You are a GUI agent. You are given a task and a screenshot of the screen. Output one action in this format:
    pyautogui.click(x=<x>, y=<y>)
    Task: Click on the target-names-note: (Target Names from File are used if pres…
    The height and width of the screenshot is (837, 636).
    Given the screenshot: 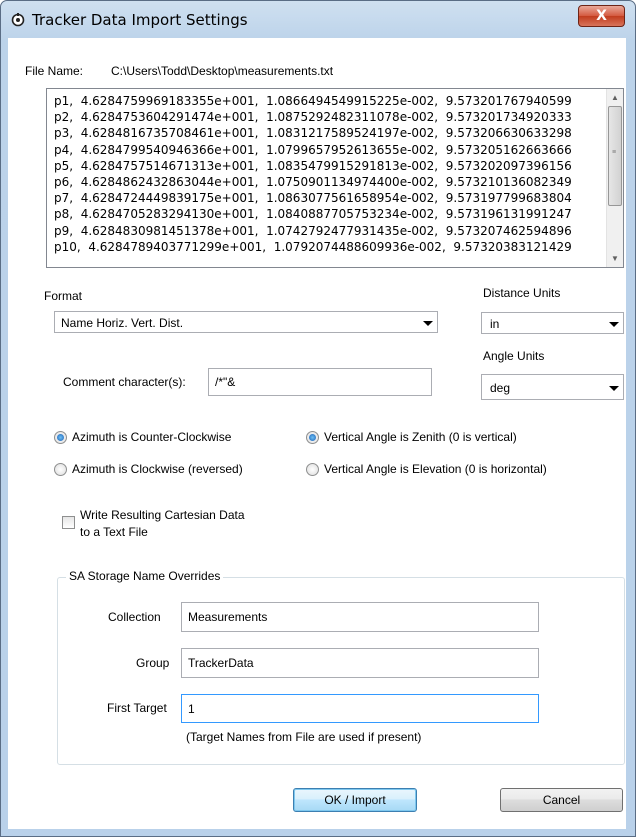 What is the action you would take?
    pyautogui.click(x=304, y=737)
    